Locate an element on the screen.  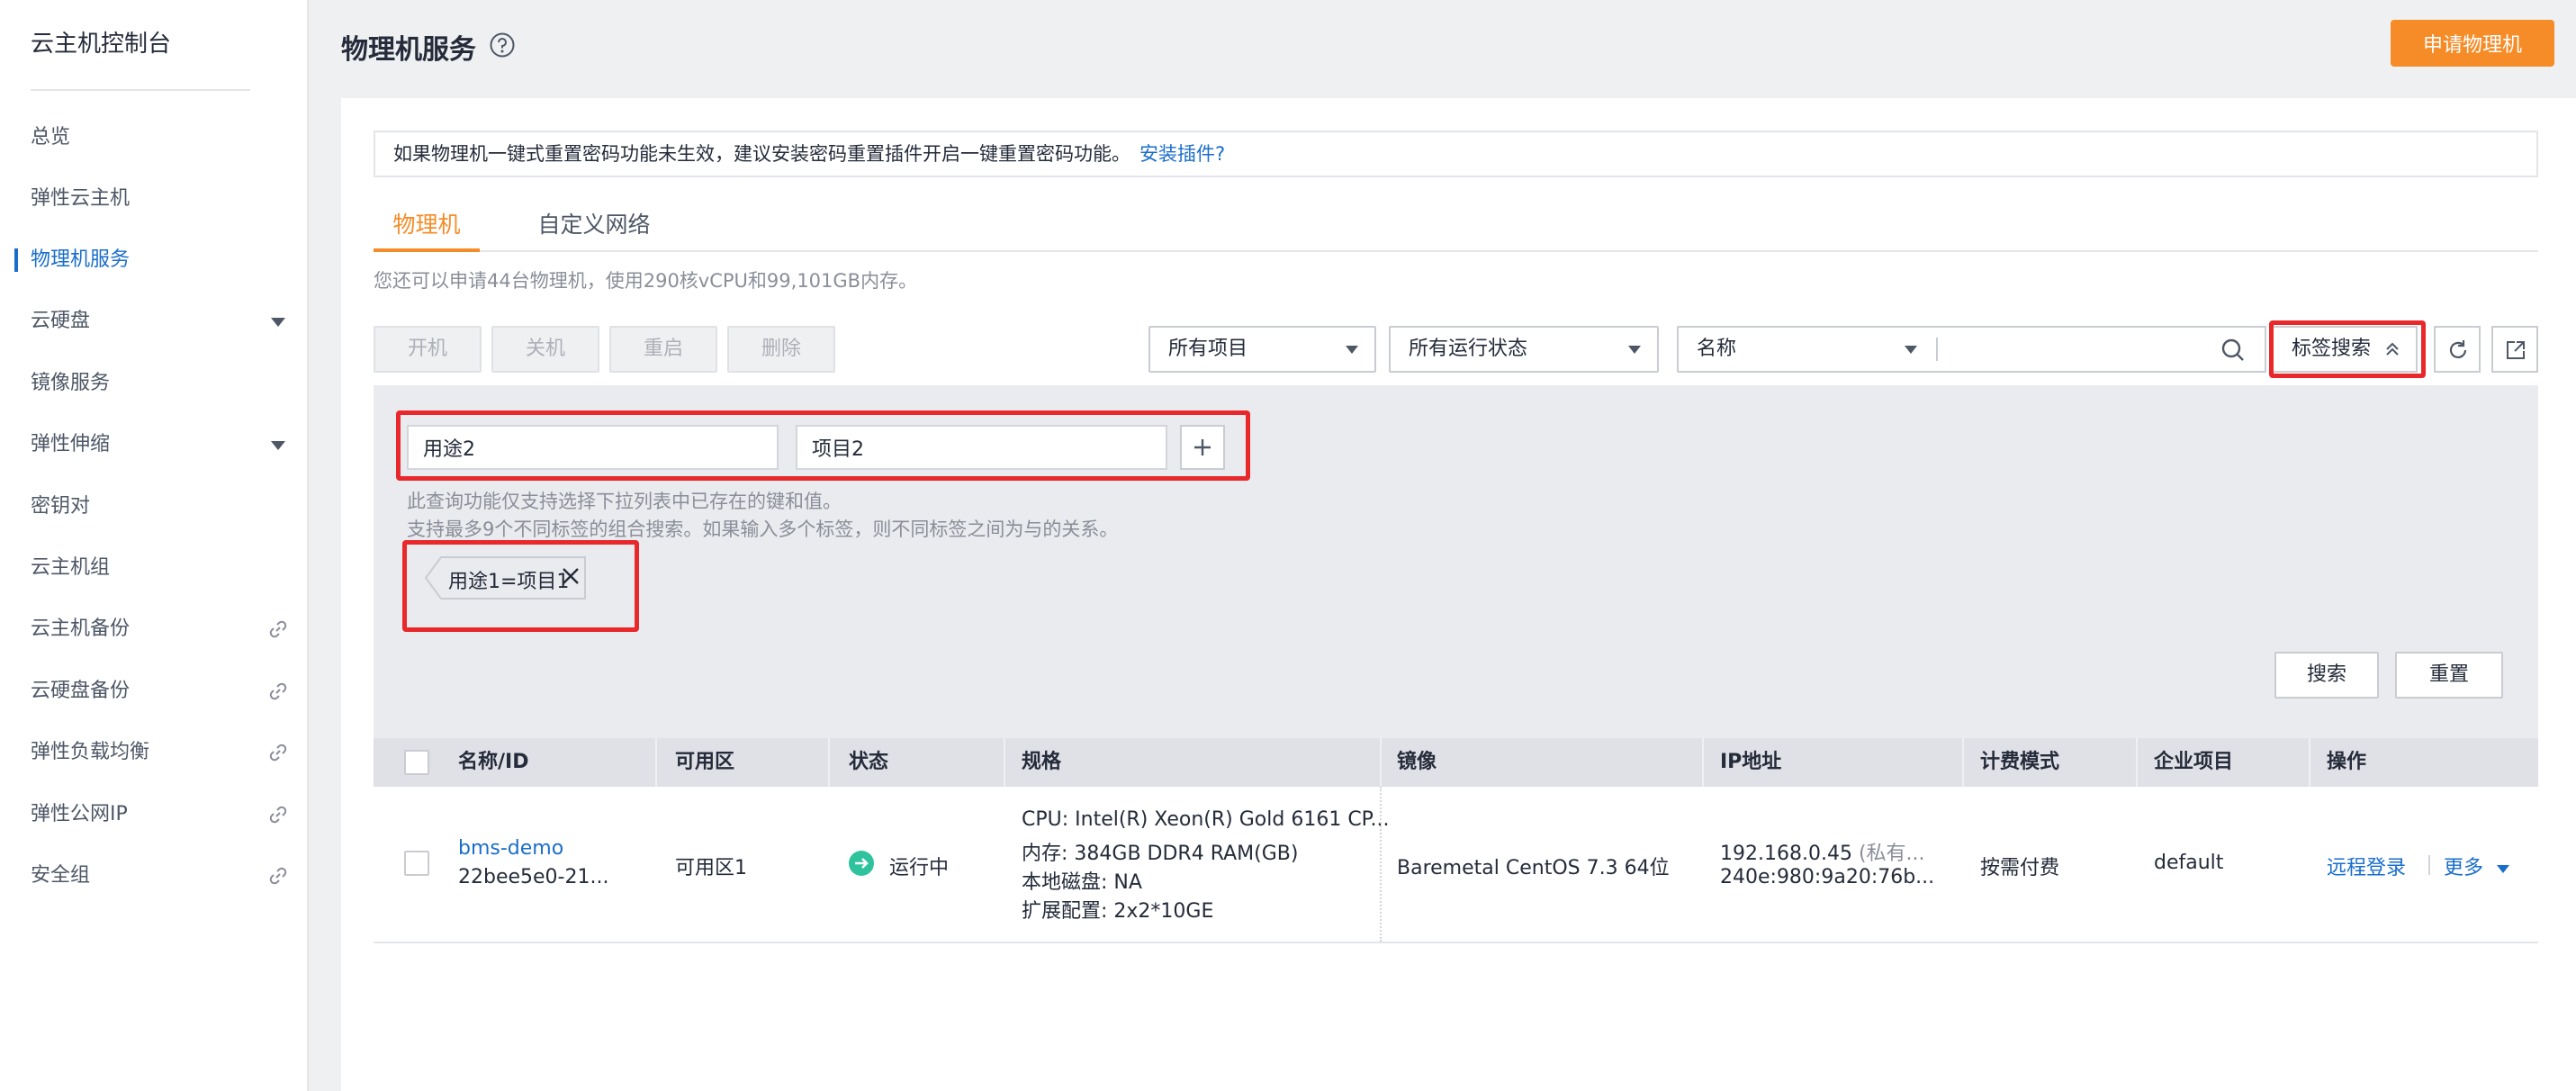
tag-chip: 用途1=项目1 is located at coordinates (506, 578).